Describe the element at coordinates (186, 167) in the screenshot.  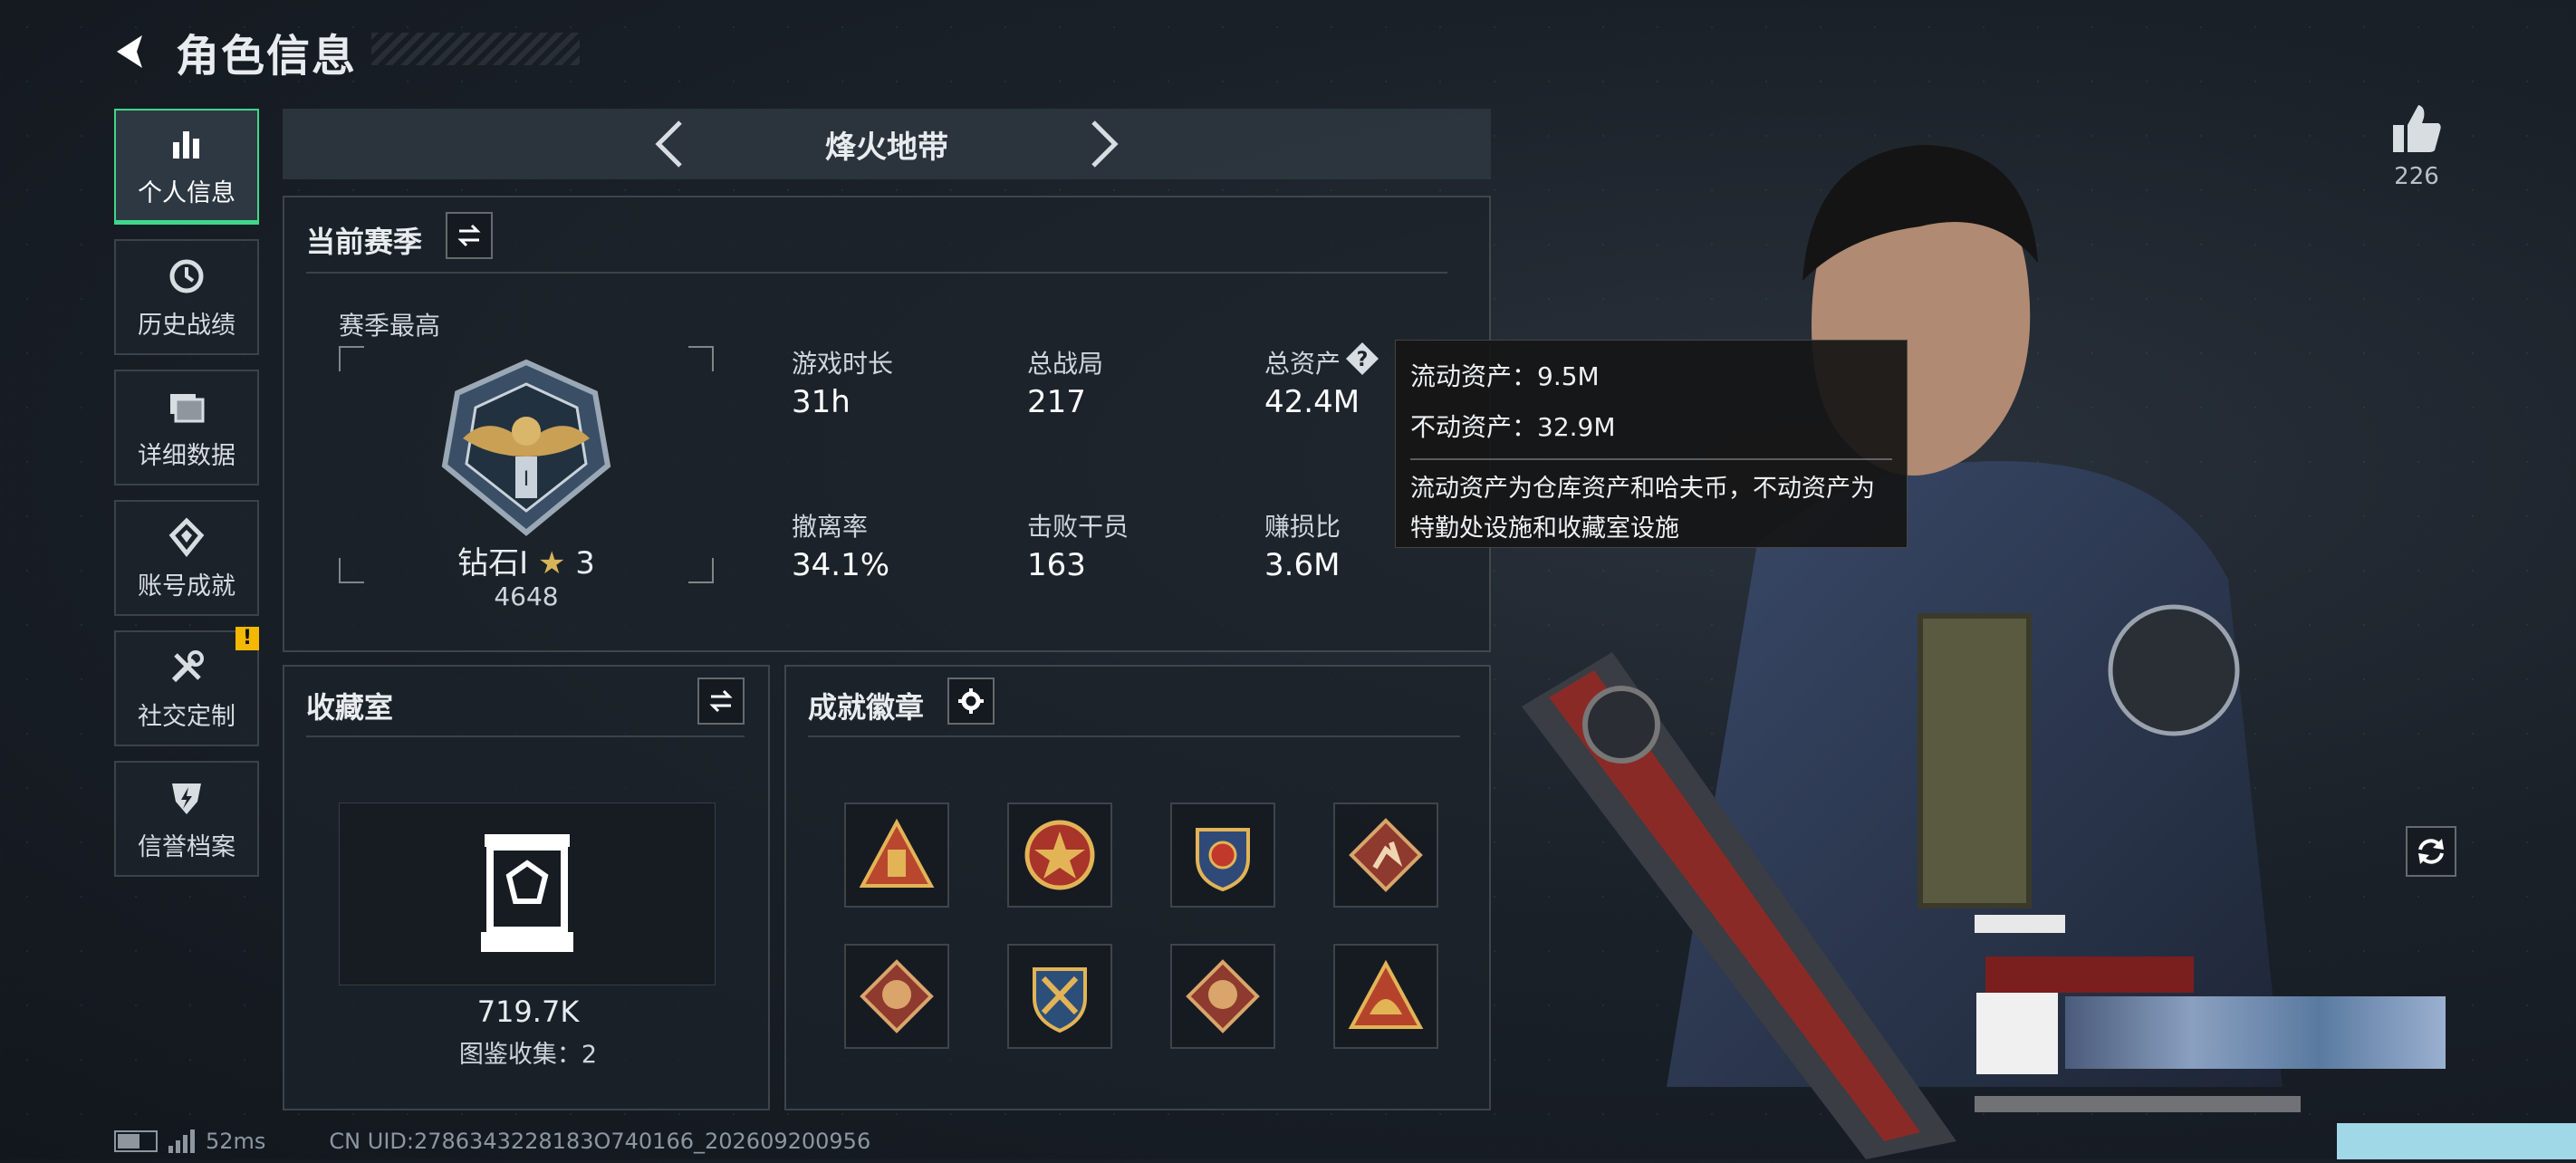
I see `sidebar-item-personal-info: 个人信息` at that location.